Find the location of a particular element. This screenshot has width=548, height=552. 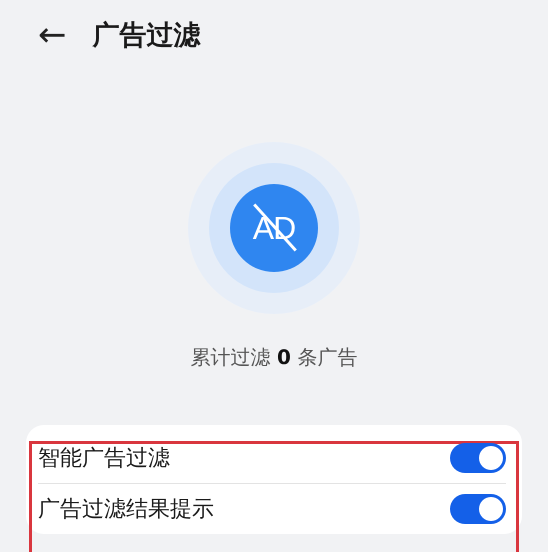

back-button: ← is located at coordinates (52, 35).